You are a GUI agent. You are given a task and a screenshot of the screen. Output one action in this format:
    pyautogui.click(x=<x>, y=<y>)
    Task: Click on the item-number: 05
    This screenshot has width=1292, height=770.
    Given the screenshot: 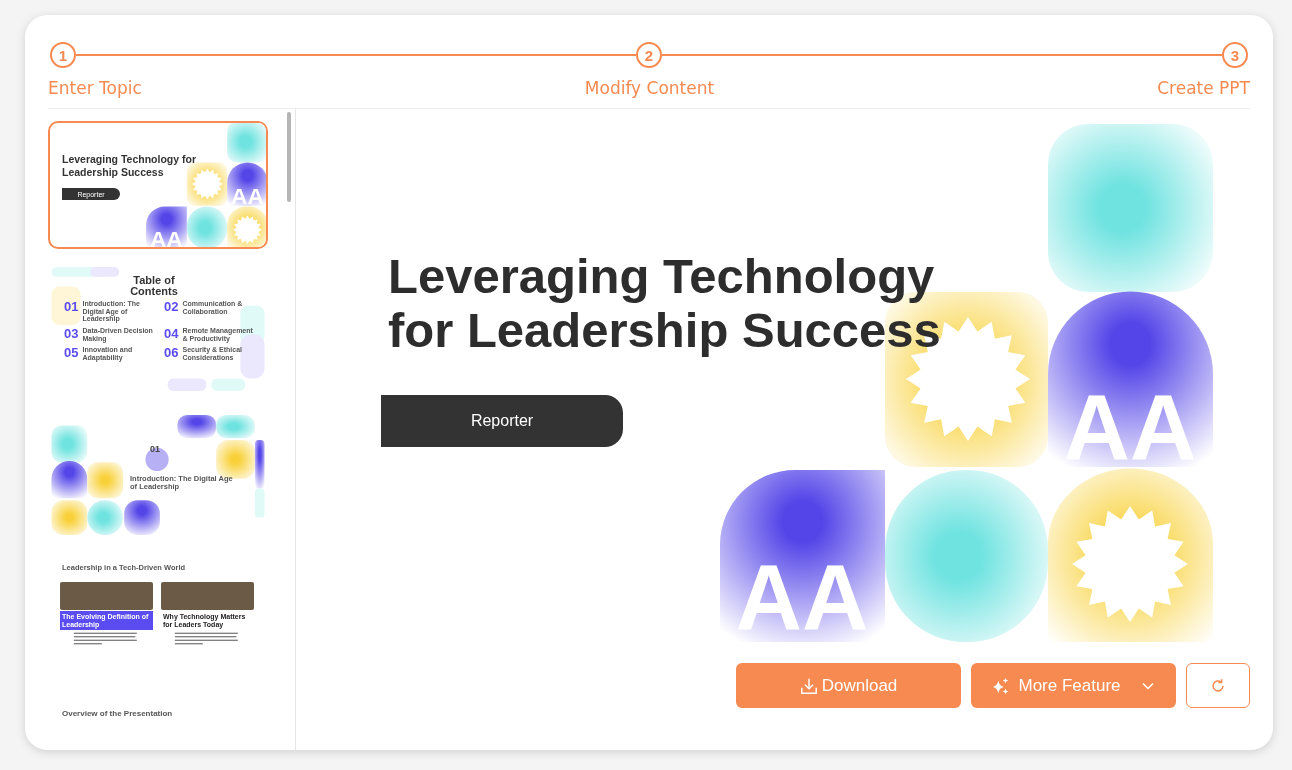 What is the action you would take?
    pyautogui.click(x=71, y=353)
    